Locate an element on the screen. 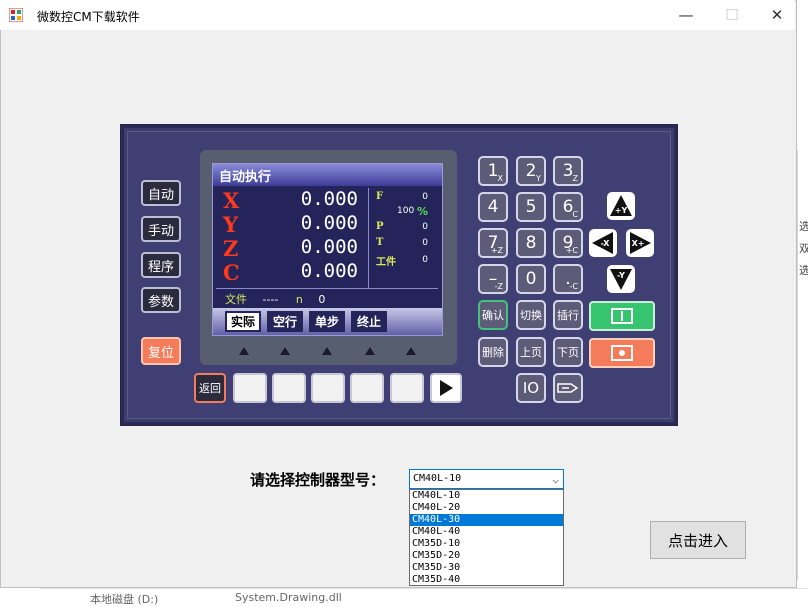 The image size is (808, 607). back-button: 返回 is located at coordinates (210, 388).